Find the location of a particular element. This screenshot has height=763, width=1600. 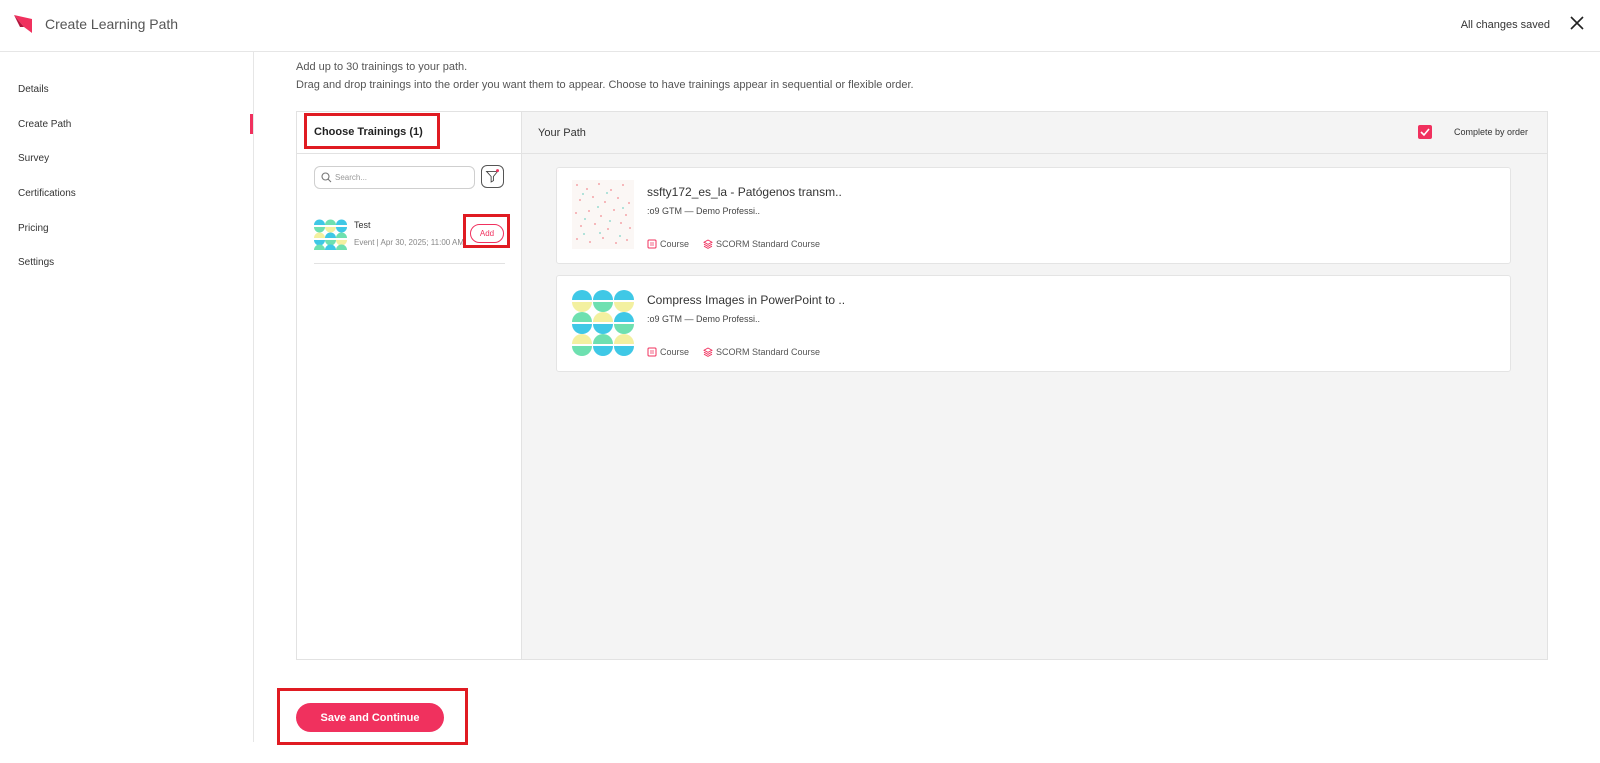

page-title: Create Learning Path is located at coordinates (112, 24).